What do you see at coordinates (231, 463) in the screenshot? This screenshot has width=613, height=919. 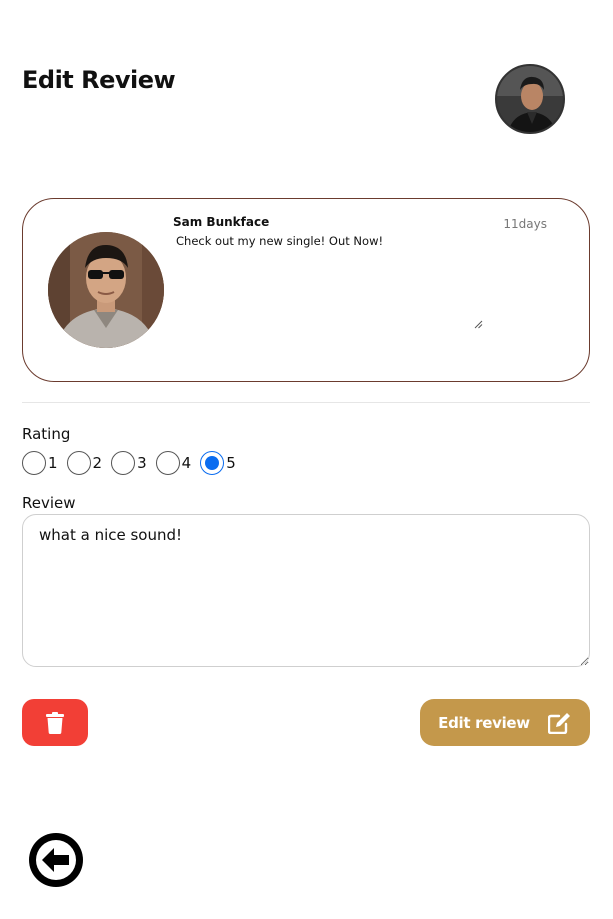 I see `rating-option-label: 5` at bounding box center [231, 463].